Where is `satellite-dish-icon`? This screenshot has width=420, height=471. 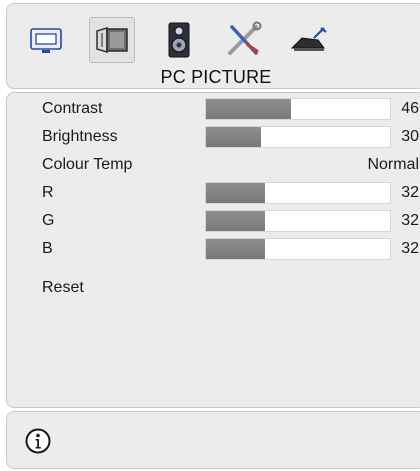
satellite-dish-icon is located at coordinates (308, 39).